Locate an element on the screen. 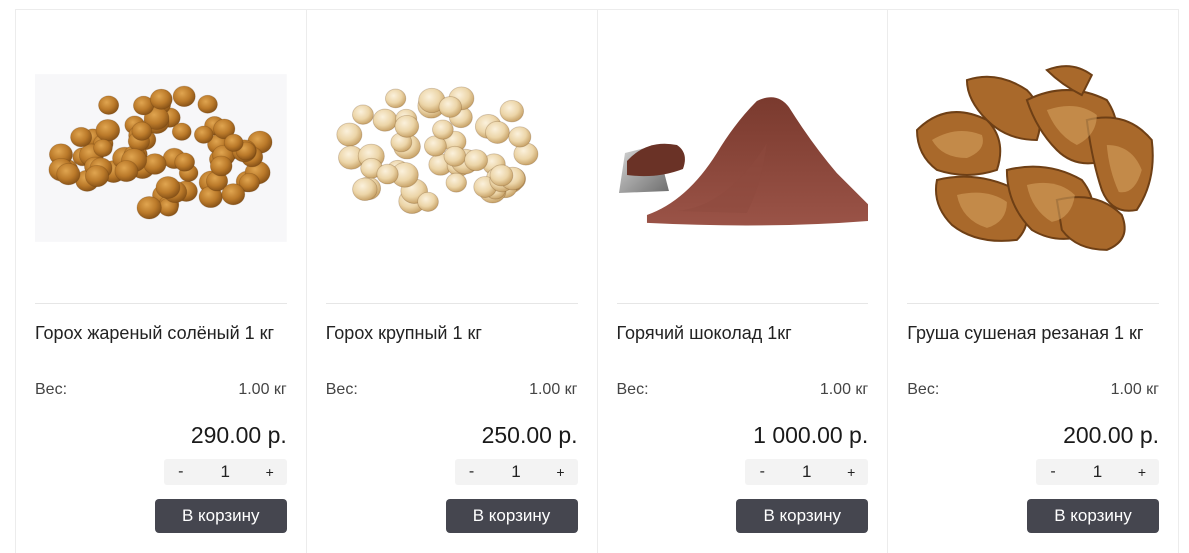 The width and height of the screenshot is (1189, 553). product-title: Горячий шоколад 1кг is located at coordinates (745, 333).